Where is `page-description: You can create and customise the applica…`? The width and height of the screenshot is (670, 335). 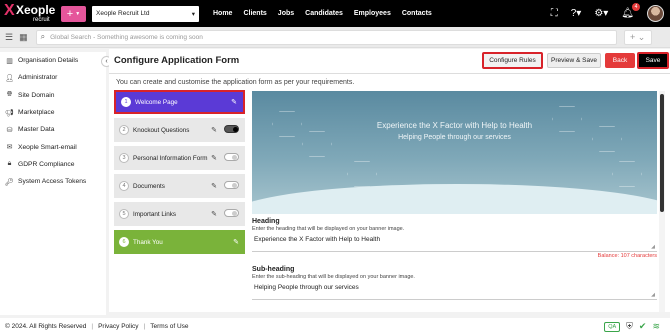
page-description: You can create and customise the applica… is located at coordinates (235, 82).